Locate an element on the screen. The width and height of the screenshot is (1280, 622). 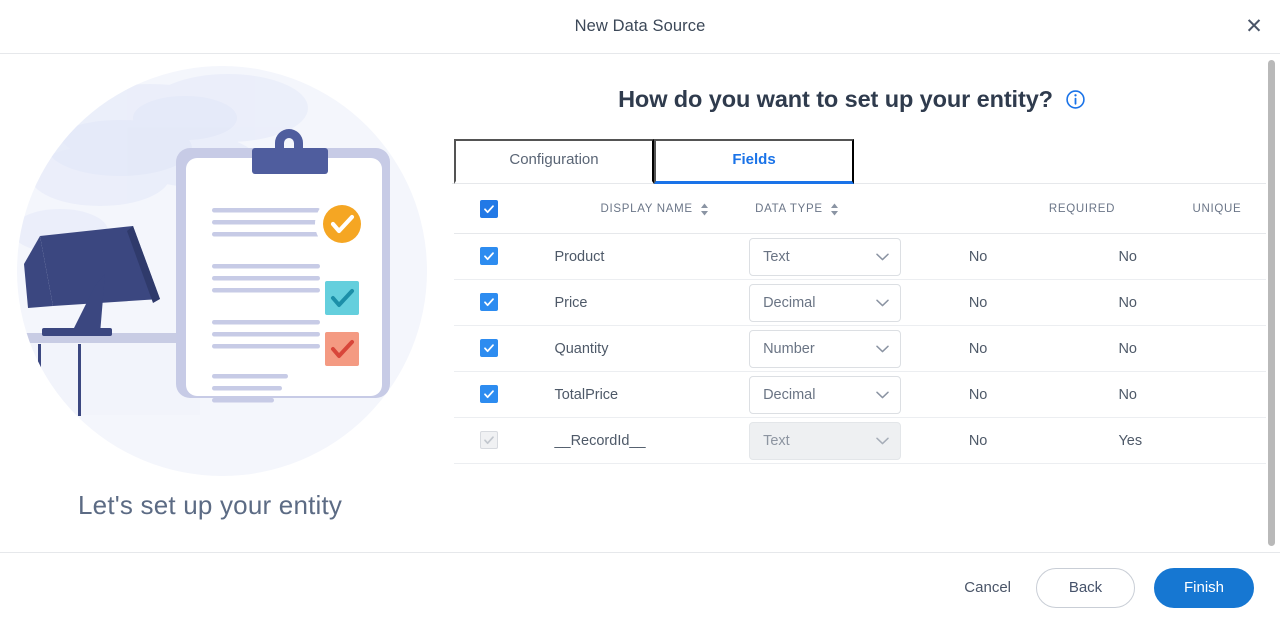
finish-button: Finish is located at coordinates (1204, 587).